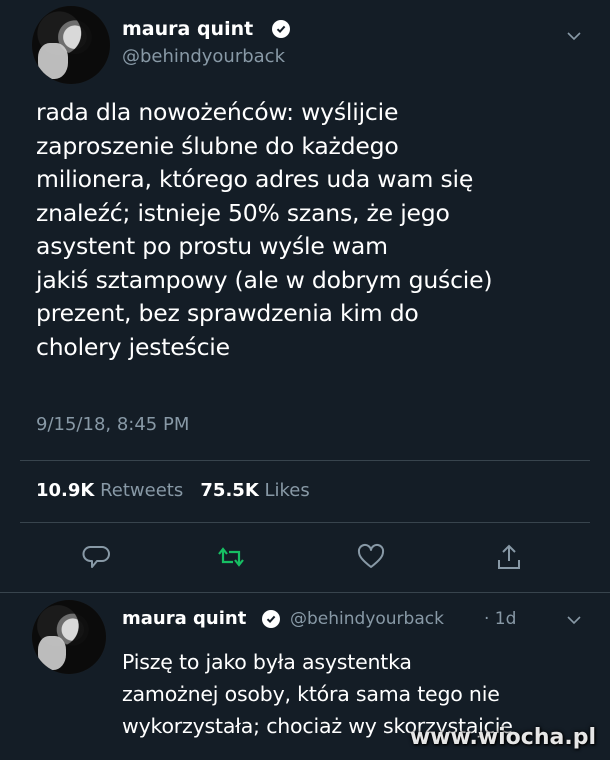 The width and height of the screenshot is (610, 760). What do you see at coordinates (69, 637) in the screenshot?
I see `reply-author-avatar` at bounding box center [69, 637].